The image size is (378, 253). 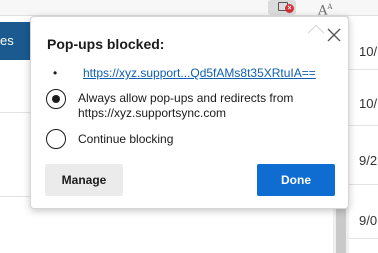 I want to click on page-nav-tab-label: es, so click(x=7, y=40).